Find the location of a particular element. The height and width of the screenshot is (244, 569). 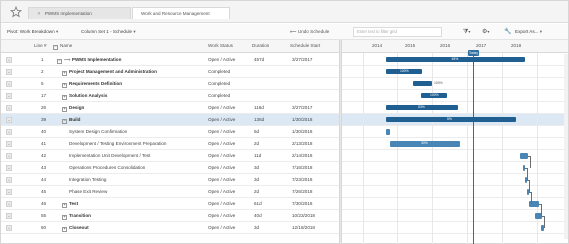

undo-schedule-button: ⟵ Undo Schedule is located at coordinates (309, 32).